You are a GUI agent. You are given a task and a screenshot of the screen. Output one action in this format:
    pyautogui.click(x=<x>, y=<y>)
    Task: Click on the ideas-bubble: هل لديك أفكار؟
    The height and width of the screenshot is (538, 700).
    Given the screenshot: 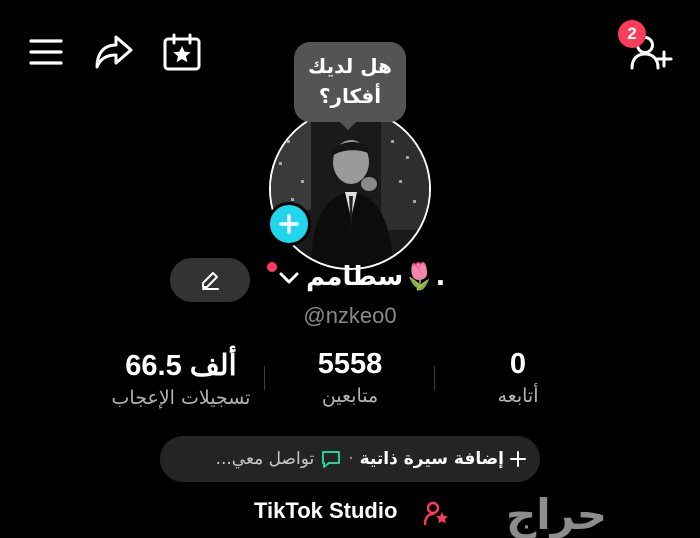 What is the action you would take?
    pyautogui.click(x=350, y=82)
    